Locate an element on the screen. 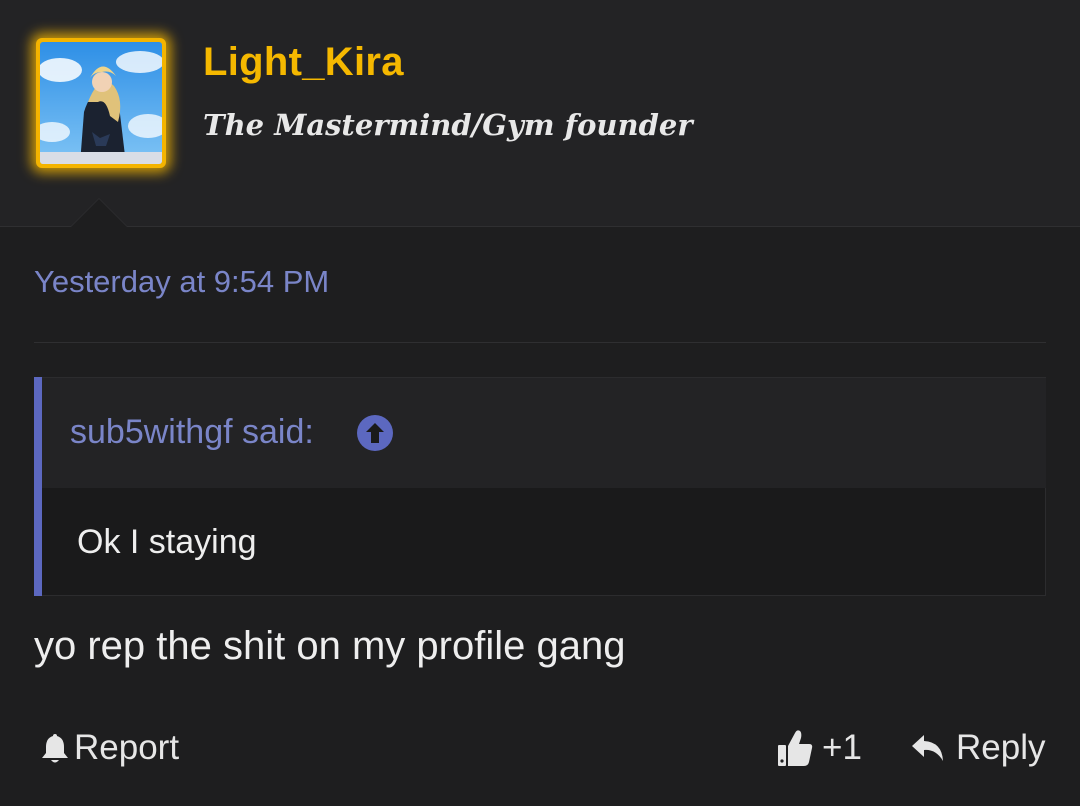 The width and height of the screenshot is (1080, 806). reply-label: Reply is located at coordinates (1001, 747).